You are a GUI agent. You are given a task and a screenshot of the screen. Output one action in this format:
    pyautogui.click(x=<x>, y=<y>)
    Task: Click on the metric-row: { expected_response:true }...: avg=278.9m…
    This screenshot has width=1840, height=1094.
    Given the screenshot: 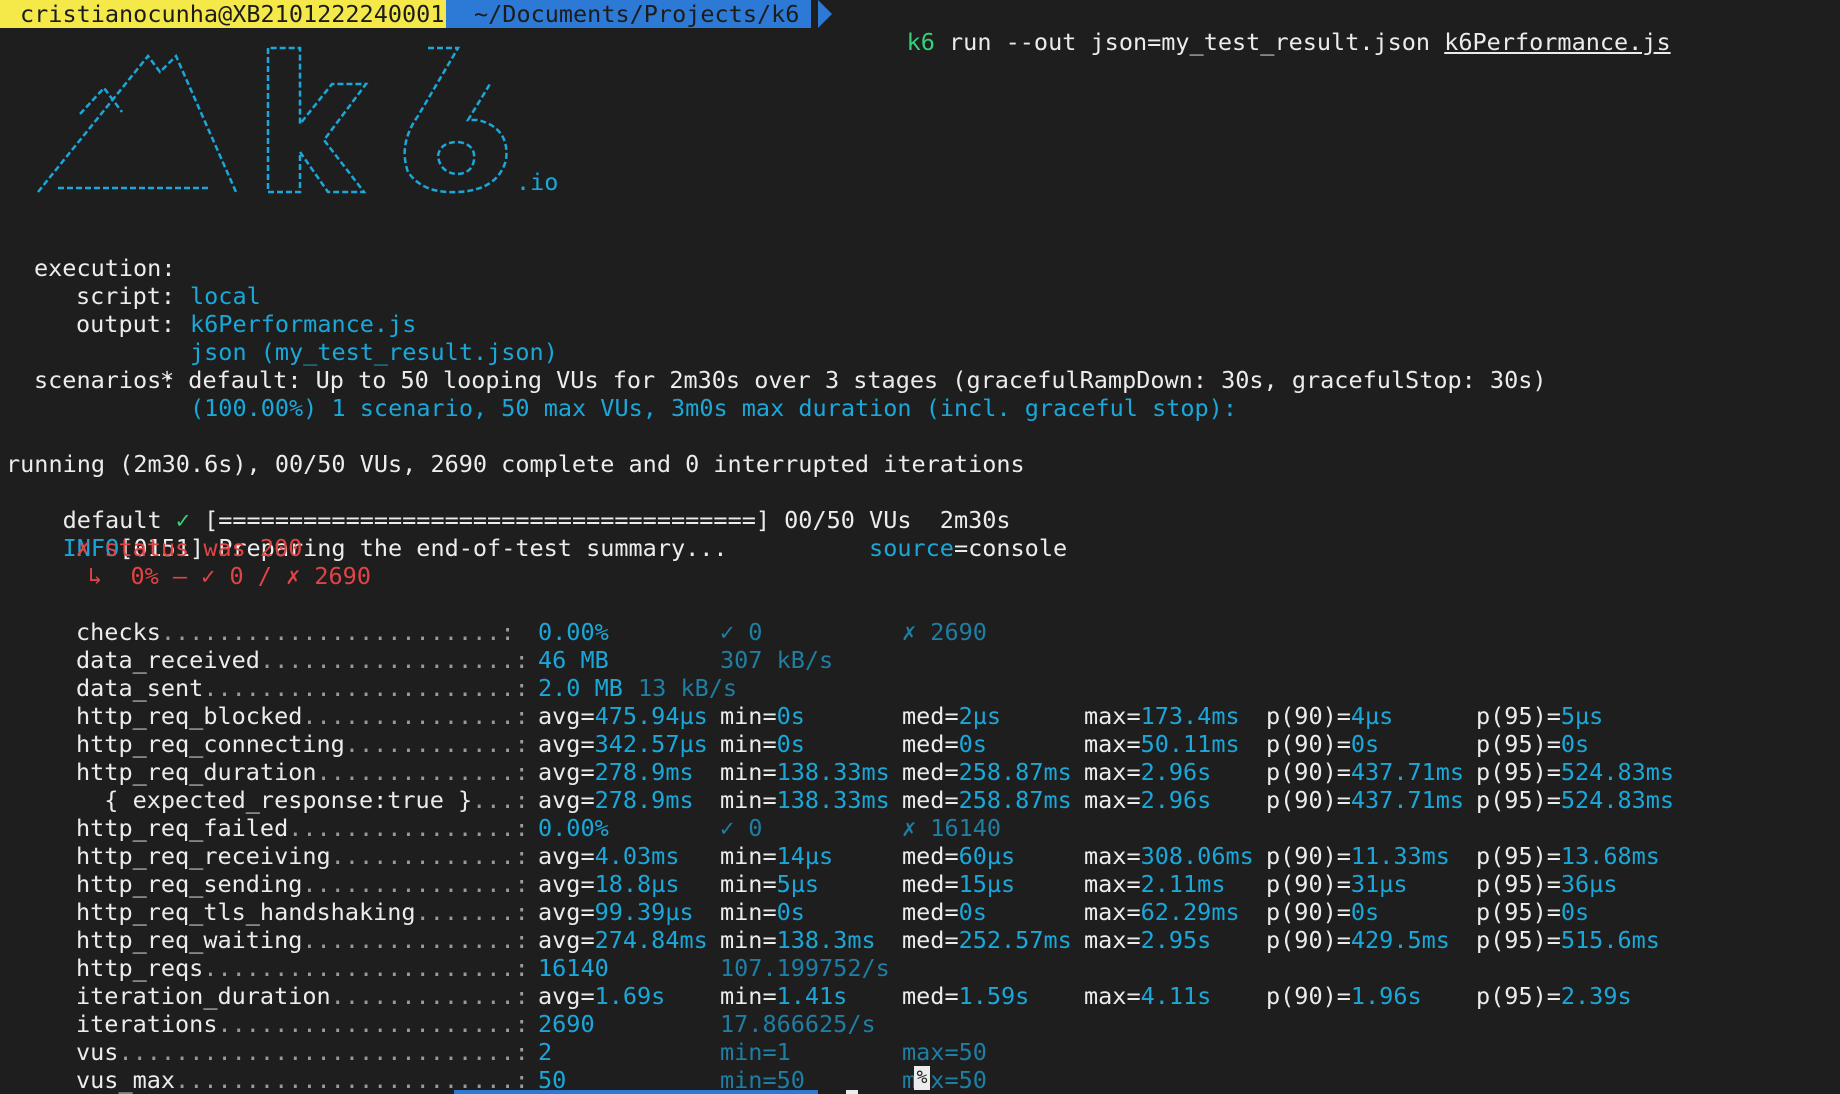 What is the action you would take?
    pyautogui.click(x=920, y=800)
    